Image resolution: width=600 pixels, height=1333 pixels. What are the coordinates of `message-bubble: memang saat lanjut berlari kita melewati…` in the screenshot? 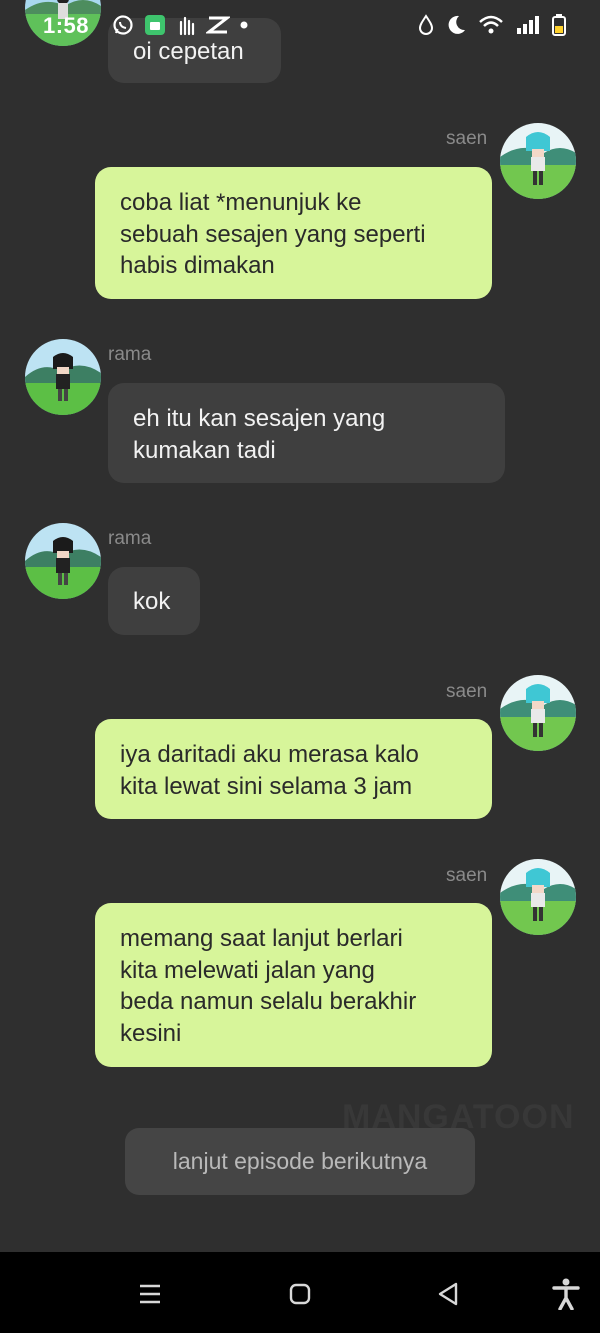 It's located at (293, 985).